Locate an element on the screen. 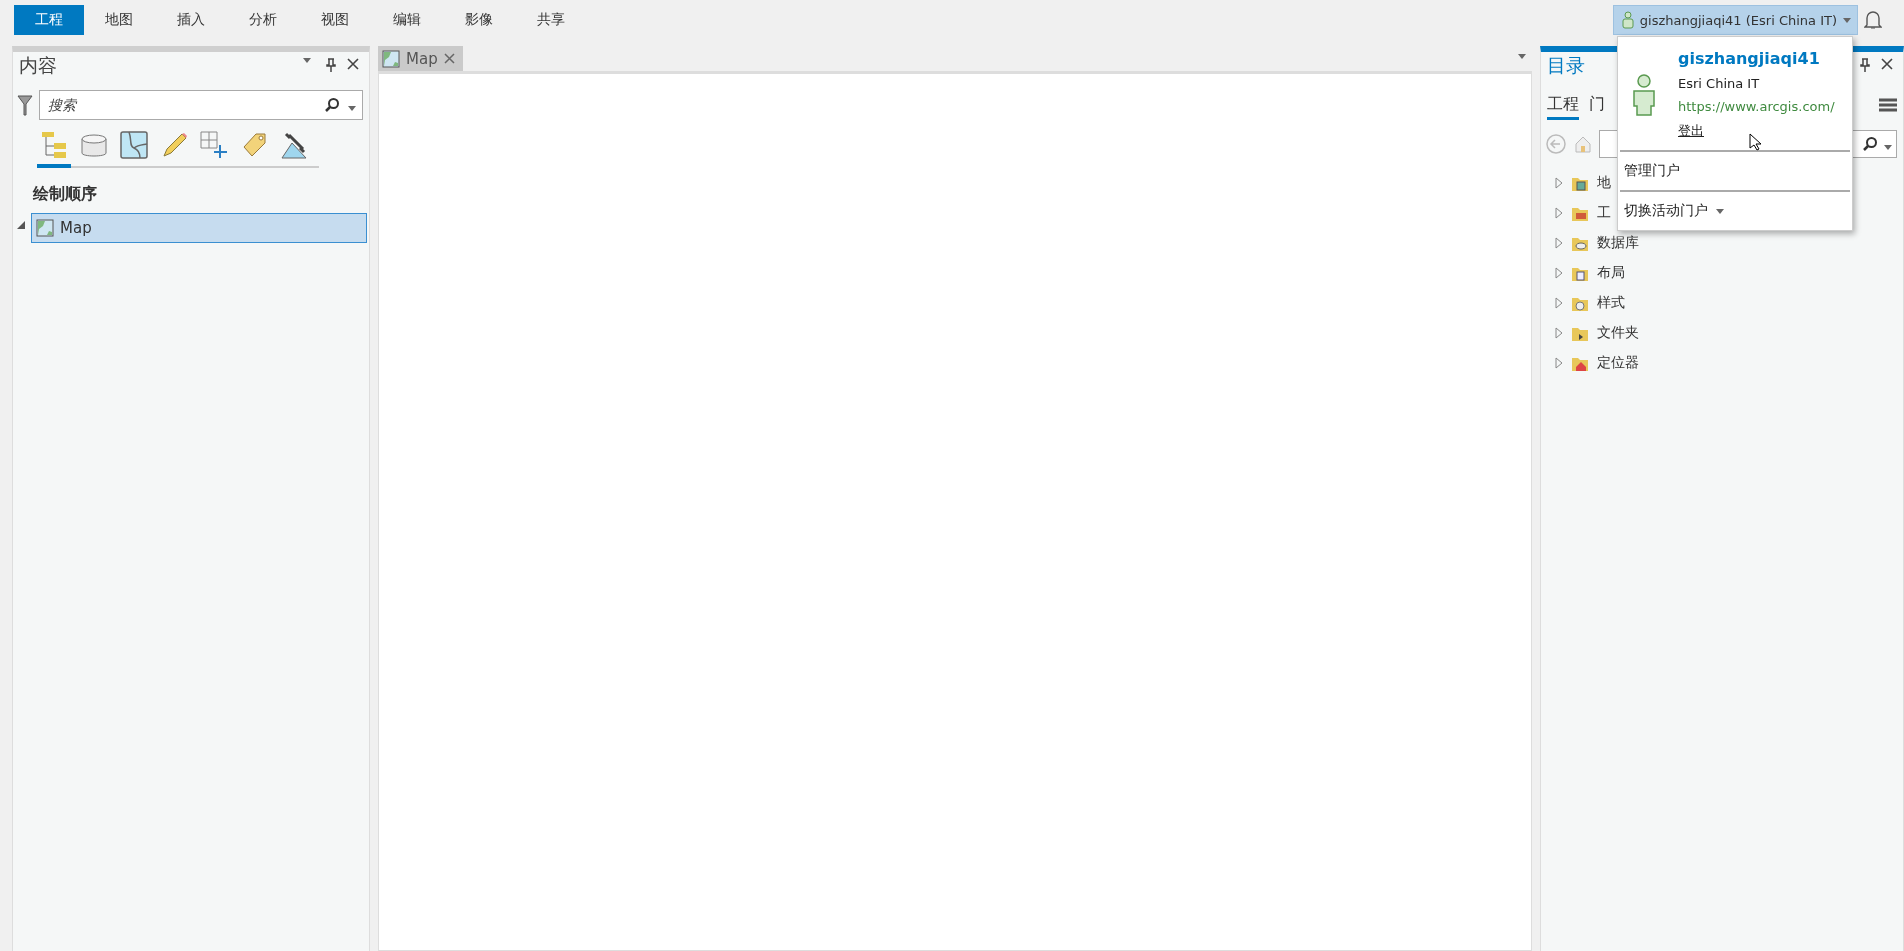  ribbon-tab: 编辑 is located at coordinates (407, 20).